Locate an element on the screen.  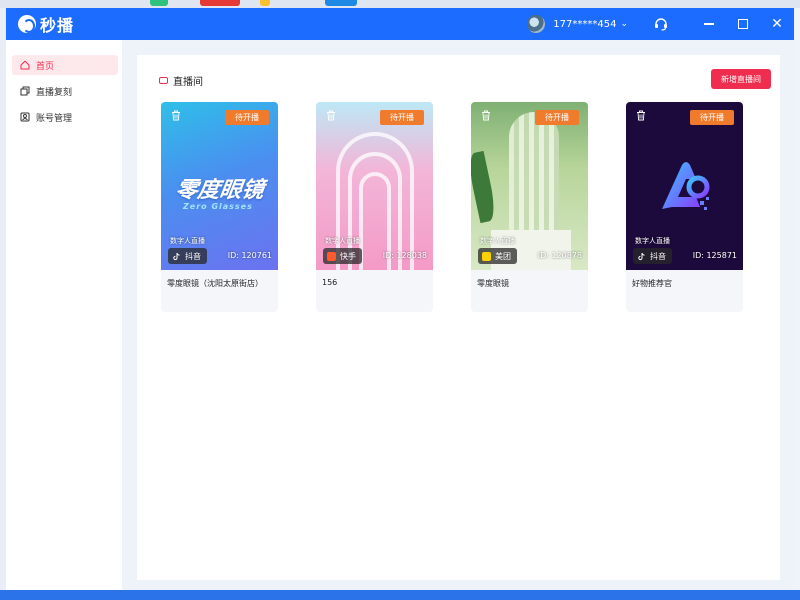
thumbnail-art-subtitle: Zero Glasses is located at coordinates (218, 206).